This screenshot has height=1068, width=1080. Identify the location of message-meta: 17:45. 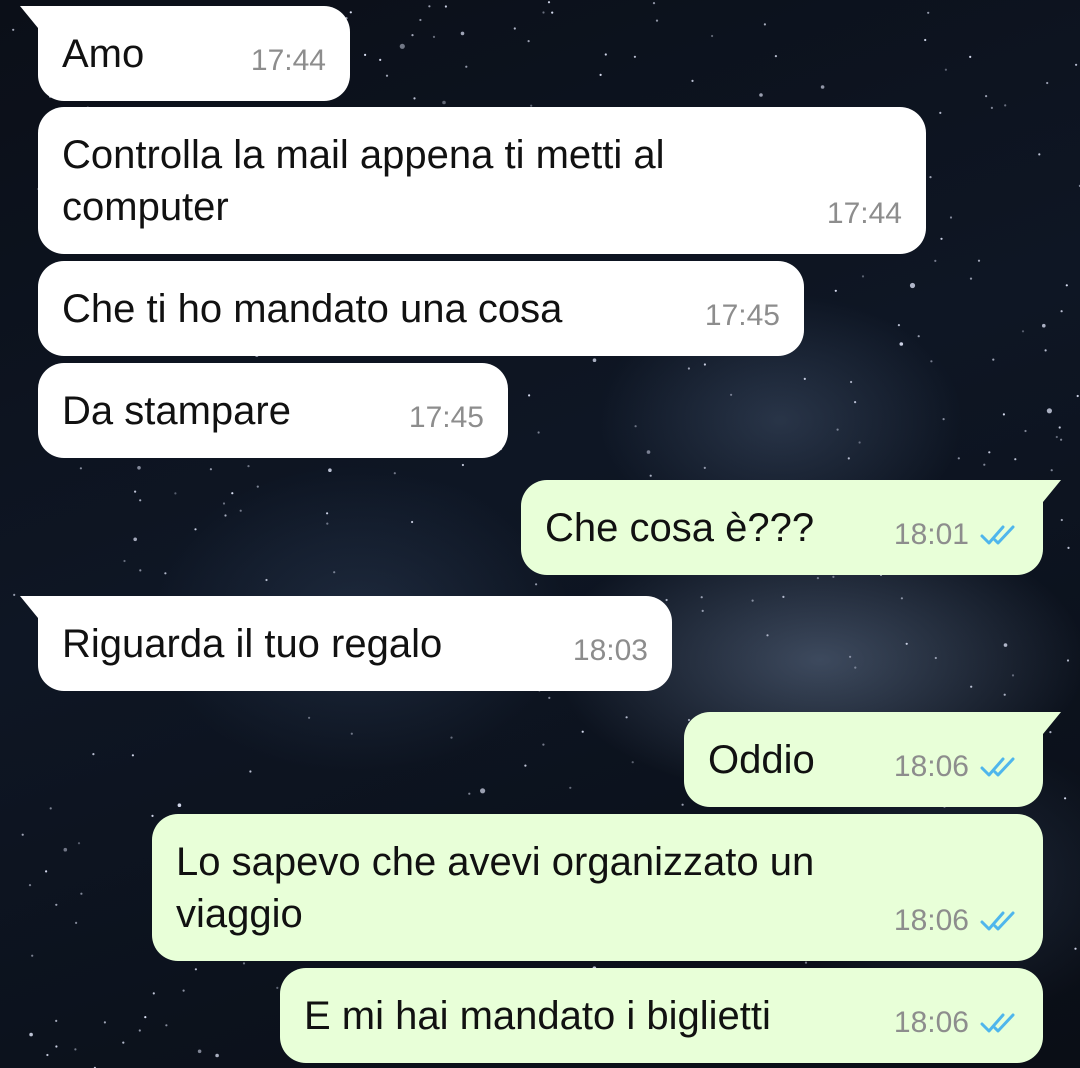
(742, 316).